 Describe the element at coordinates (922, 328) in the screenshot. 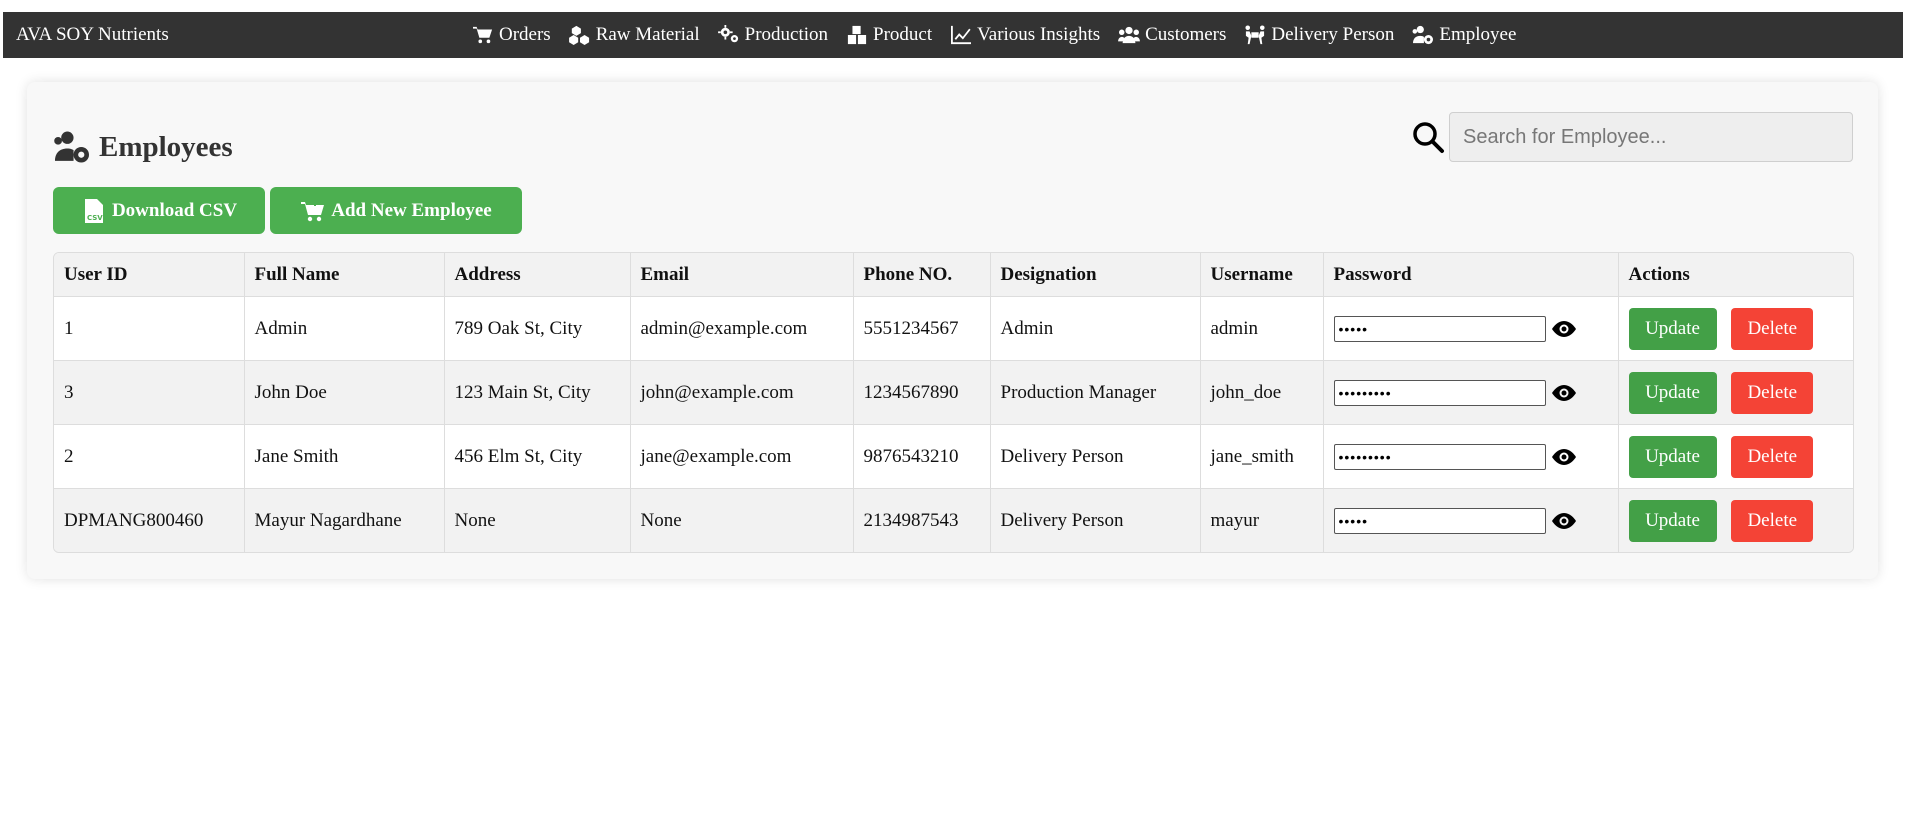

I see `cell-phone: 5551234567` at that location.